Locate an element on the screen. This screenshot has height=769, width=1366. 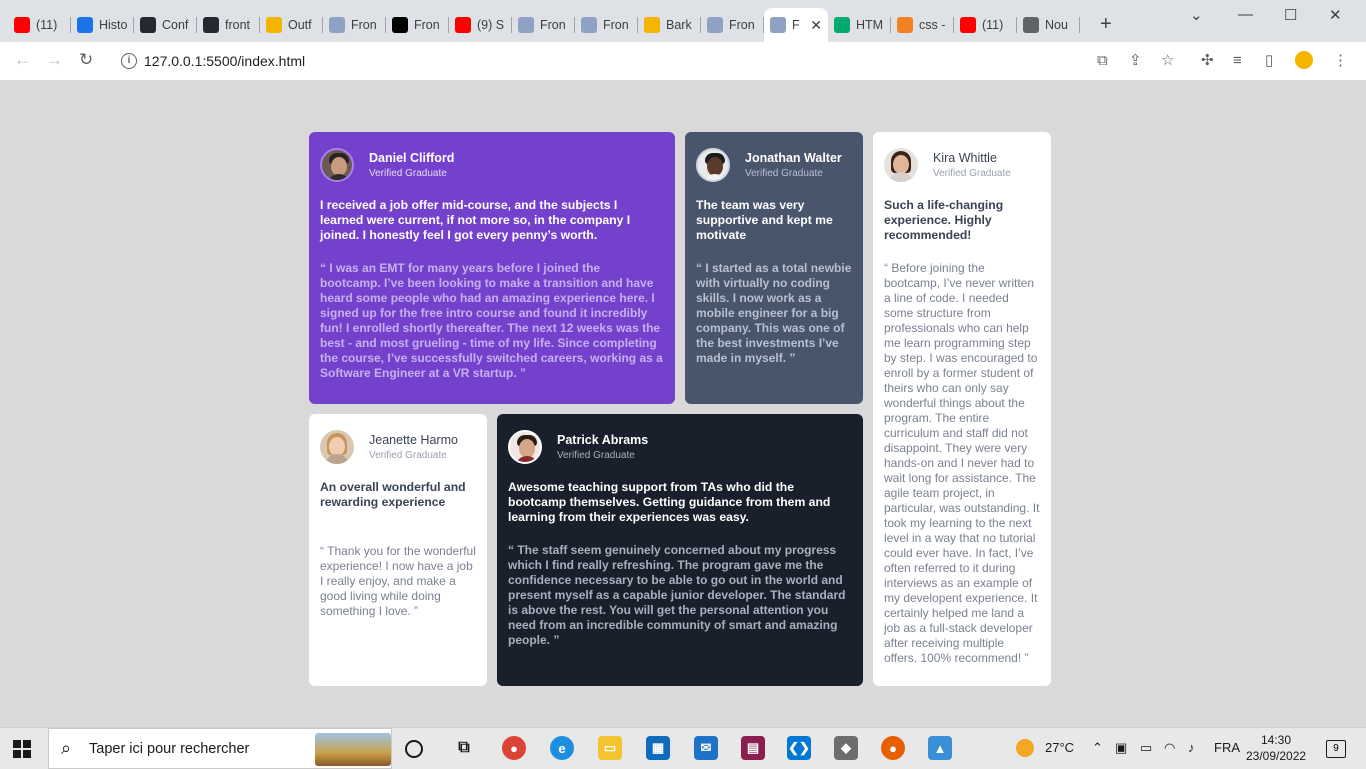
browser-tab: HTM is located at coordinates (859, 25).